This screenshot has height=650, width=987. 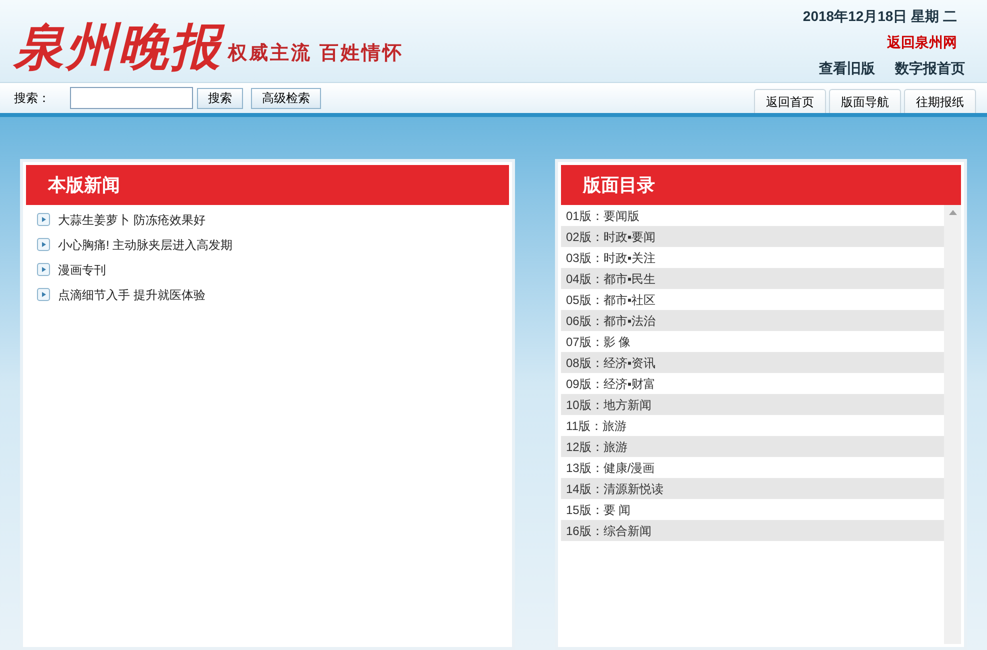 I want to click on date-text: 2018年12月18日 星期 二, so click(x=880, y=16).